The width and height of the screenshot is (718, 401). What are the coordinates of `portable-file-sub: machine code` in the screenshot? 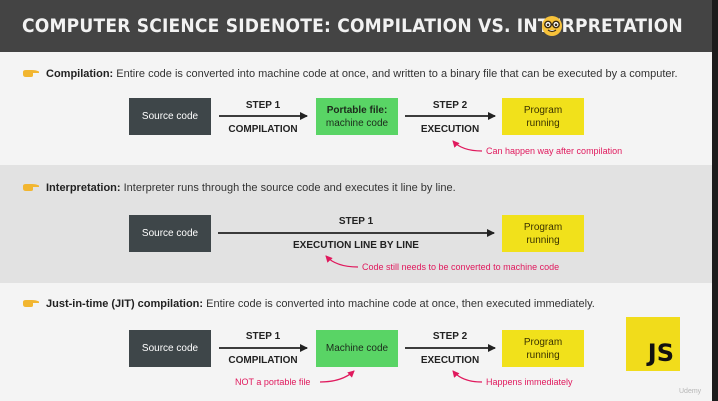 It's located at (357, 123).